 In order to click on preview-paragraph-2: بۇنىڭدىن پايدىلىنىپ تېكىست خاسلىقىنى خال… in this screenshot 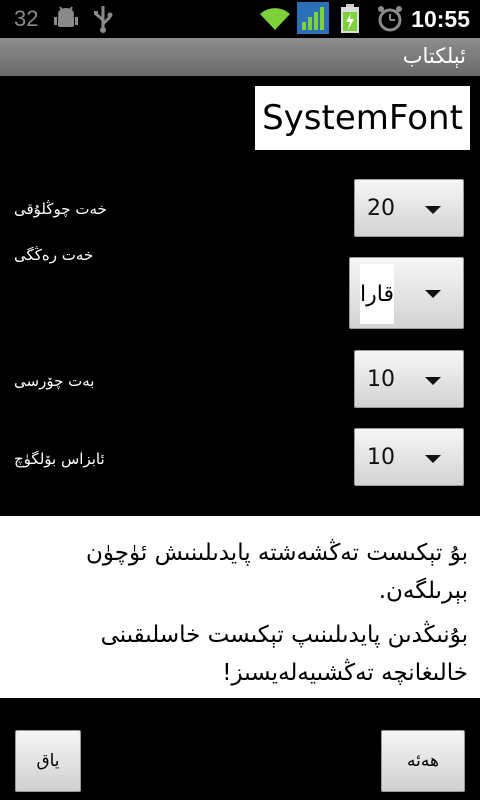, I will do `click(284, 654)`.